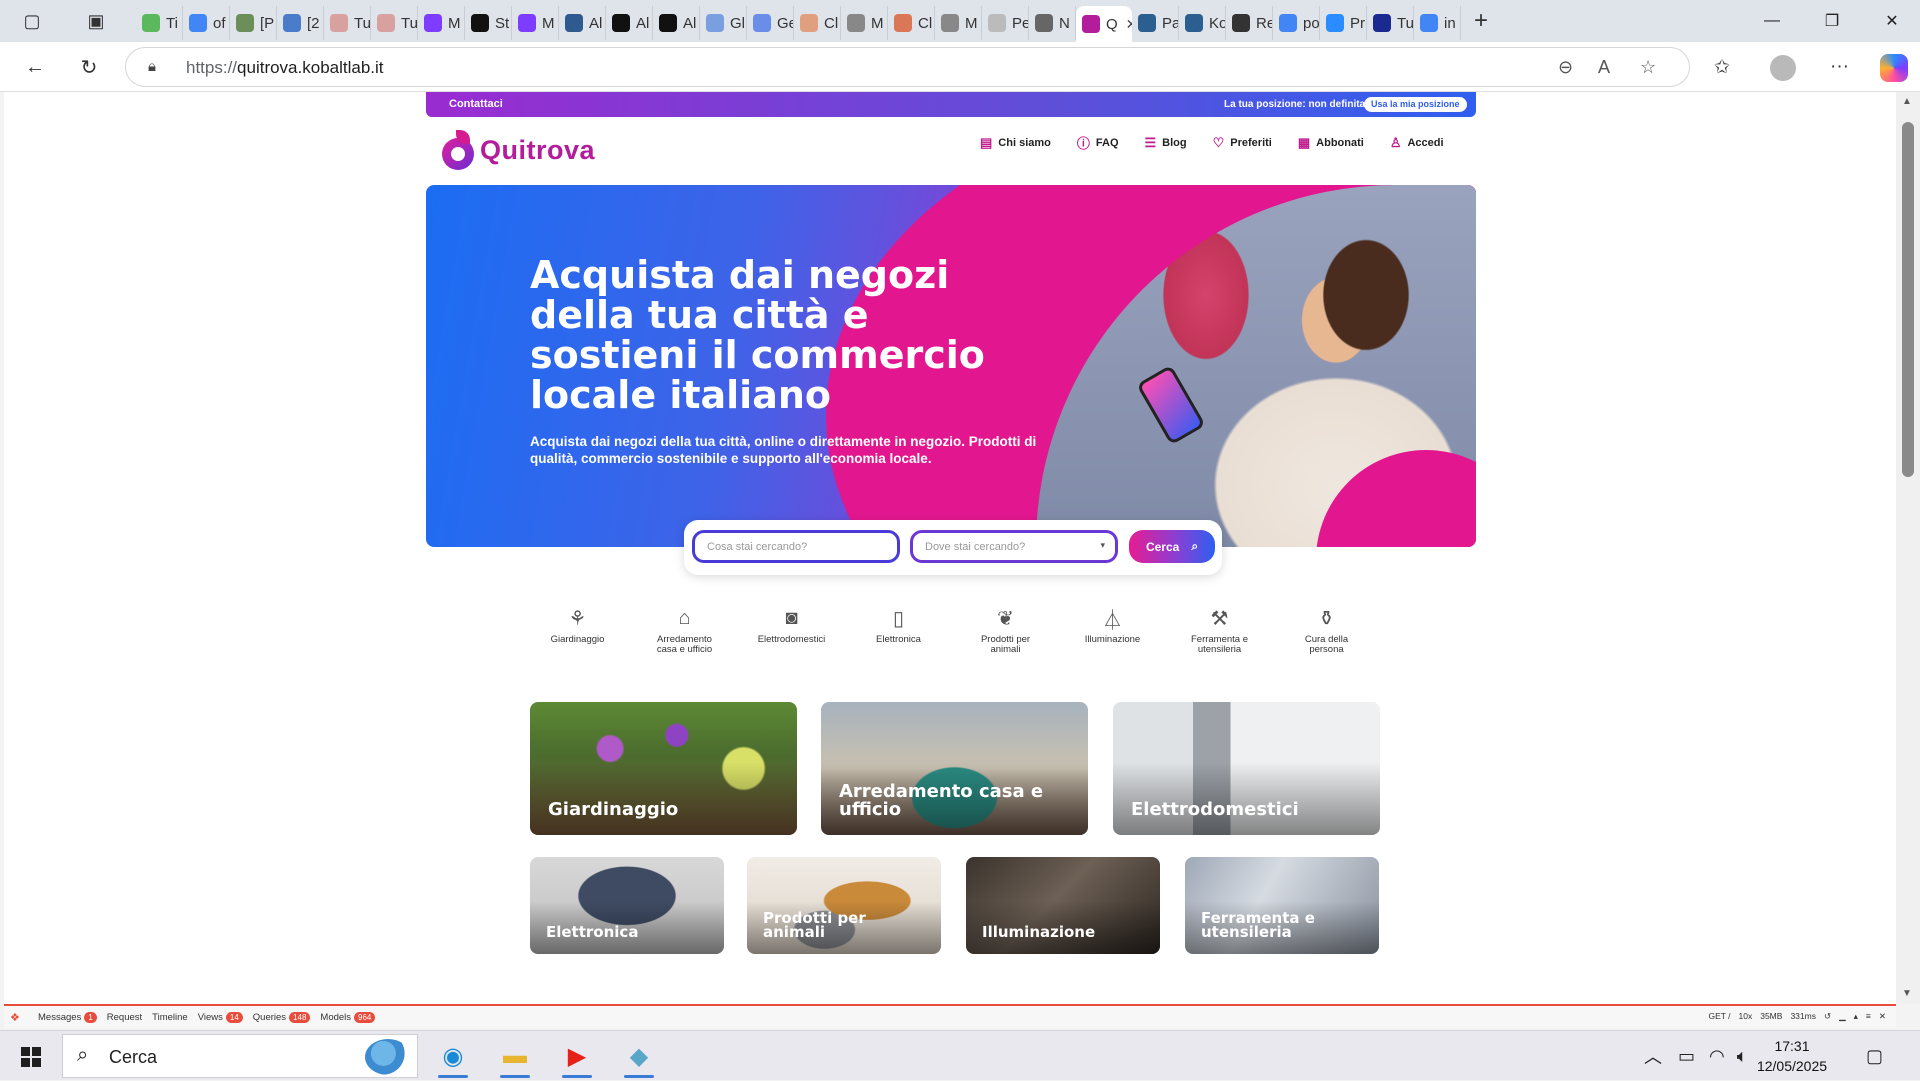  What do you see at coordinates (253, 23) in the screenshot?
I see `browser-tab: [P` at bounding box center [253, 23].